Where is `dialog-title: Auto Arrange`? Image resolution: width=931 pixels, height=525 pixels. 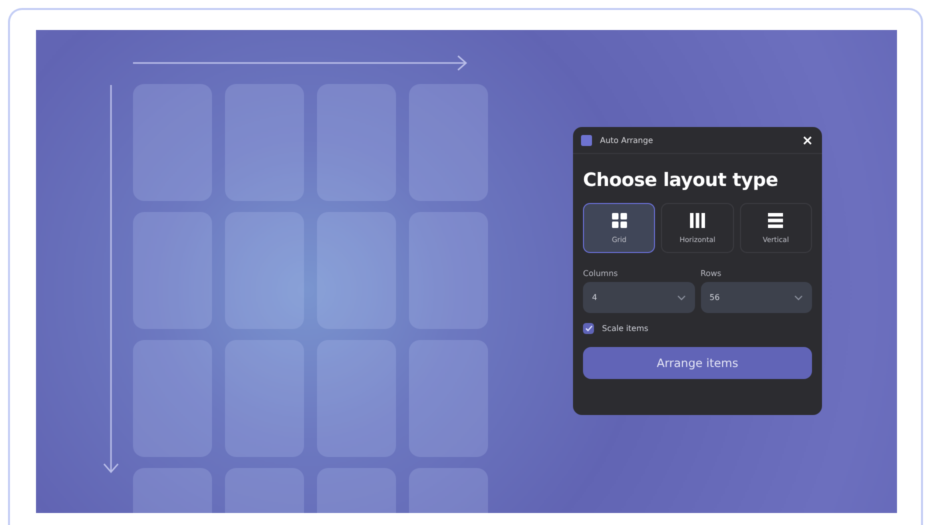
dialog-title: Auto Arrange is located at coordinates (627, 140).